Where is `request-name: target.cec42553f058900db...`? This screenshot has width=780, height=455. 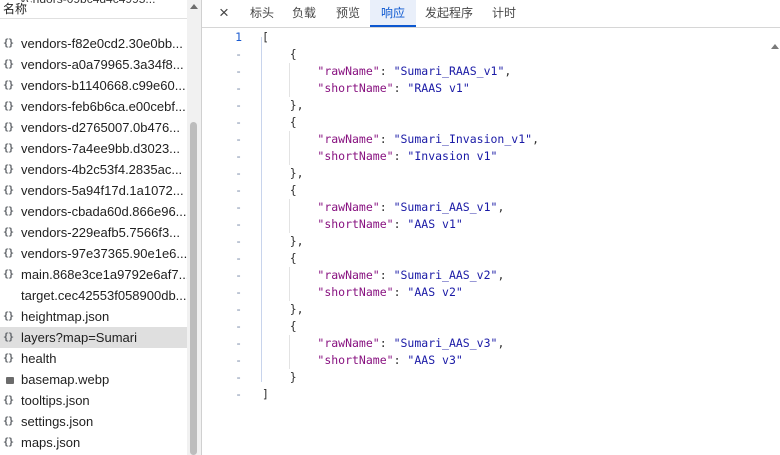 request-name: target.cec42553f058900db... is located at coordinates (104, 295).